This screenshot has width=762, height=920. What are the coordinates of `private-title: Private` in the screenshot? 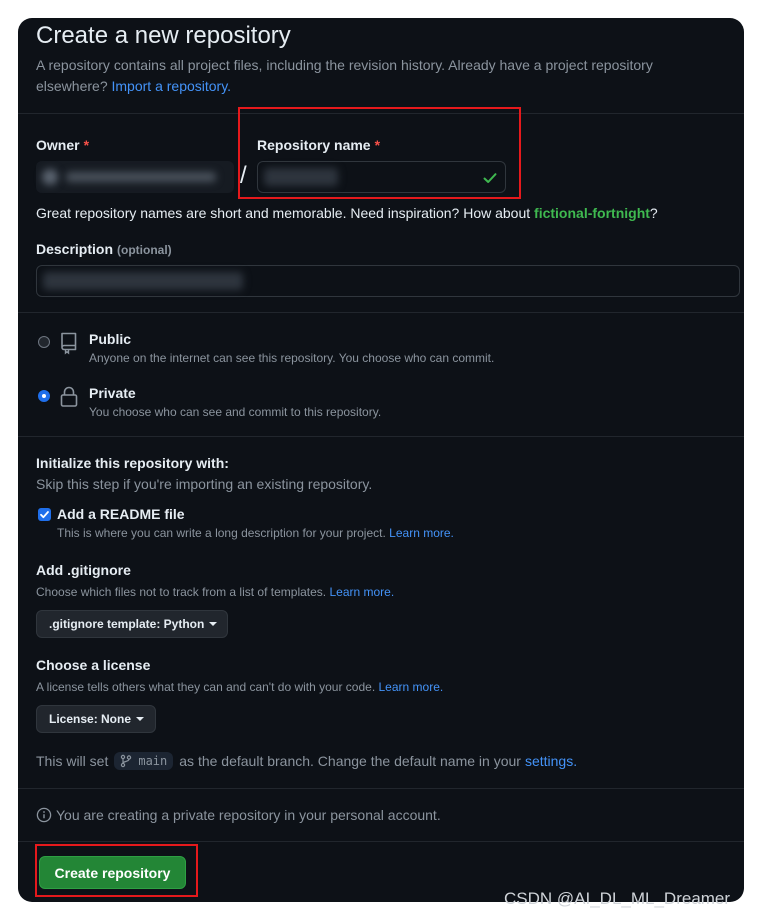 It's located at (112, 393).